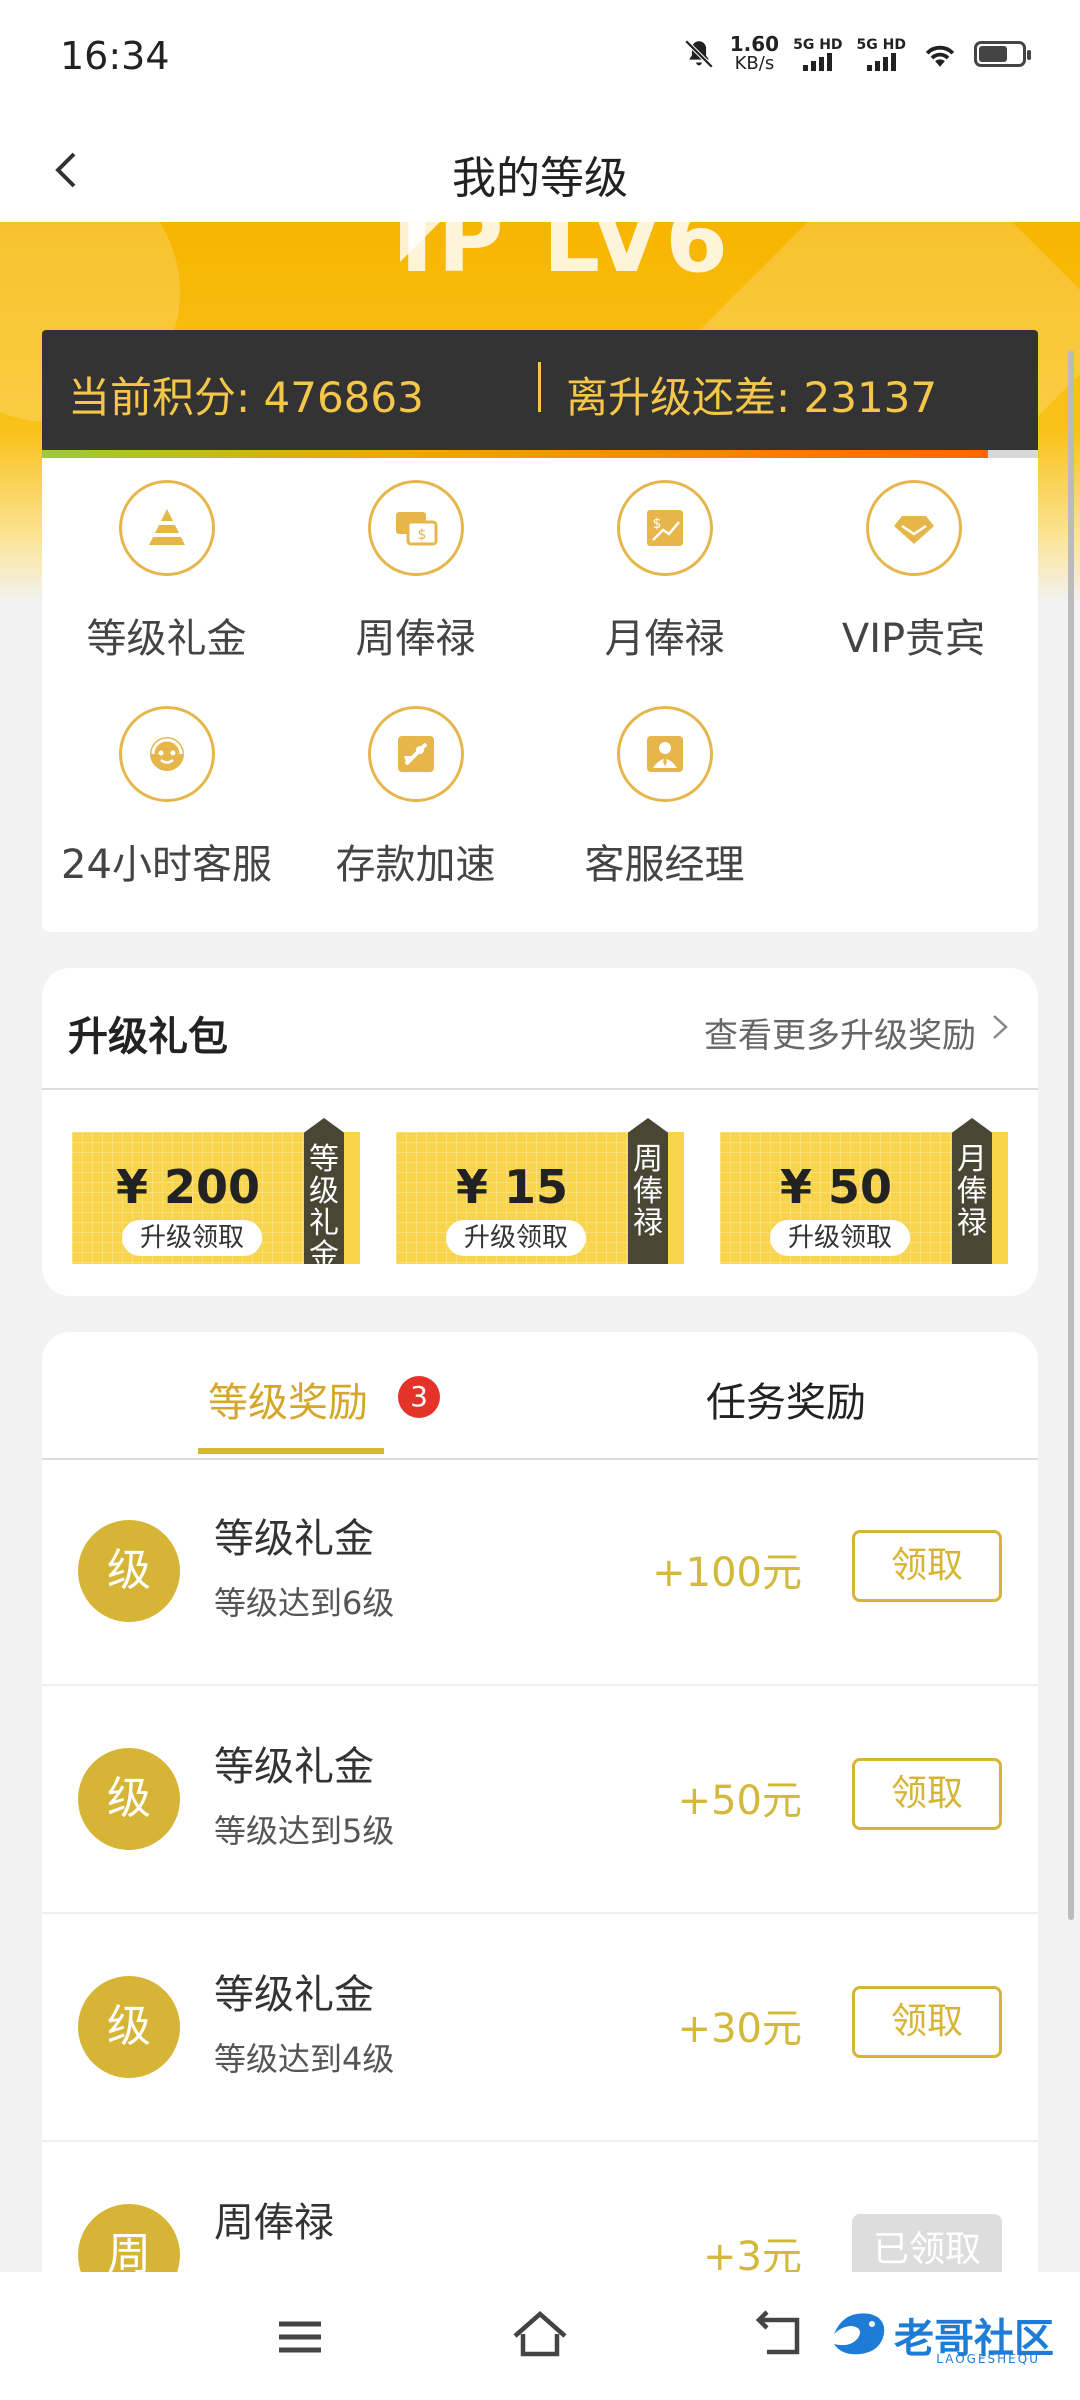 The image size is (1080, 2400). I want to click on mute-icon, so click(698, 54).